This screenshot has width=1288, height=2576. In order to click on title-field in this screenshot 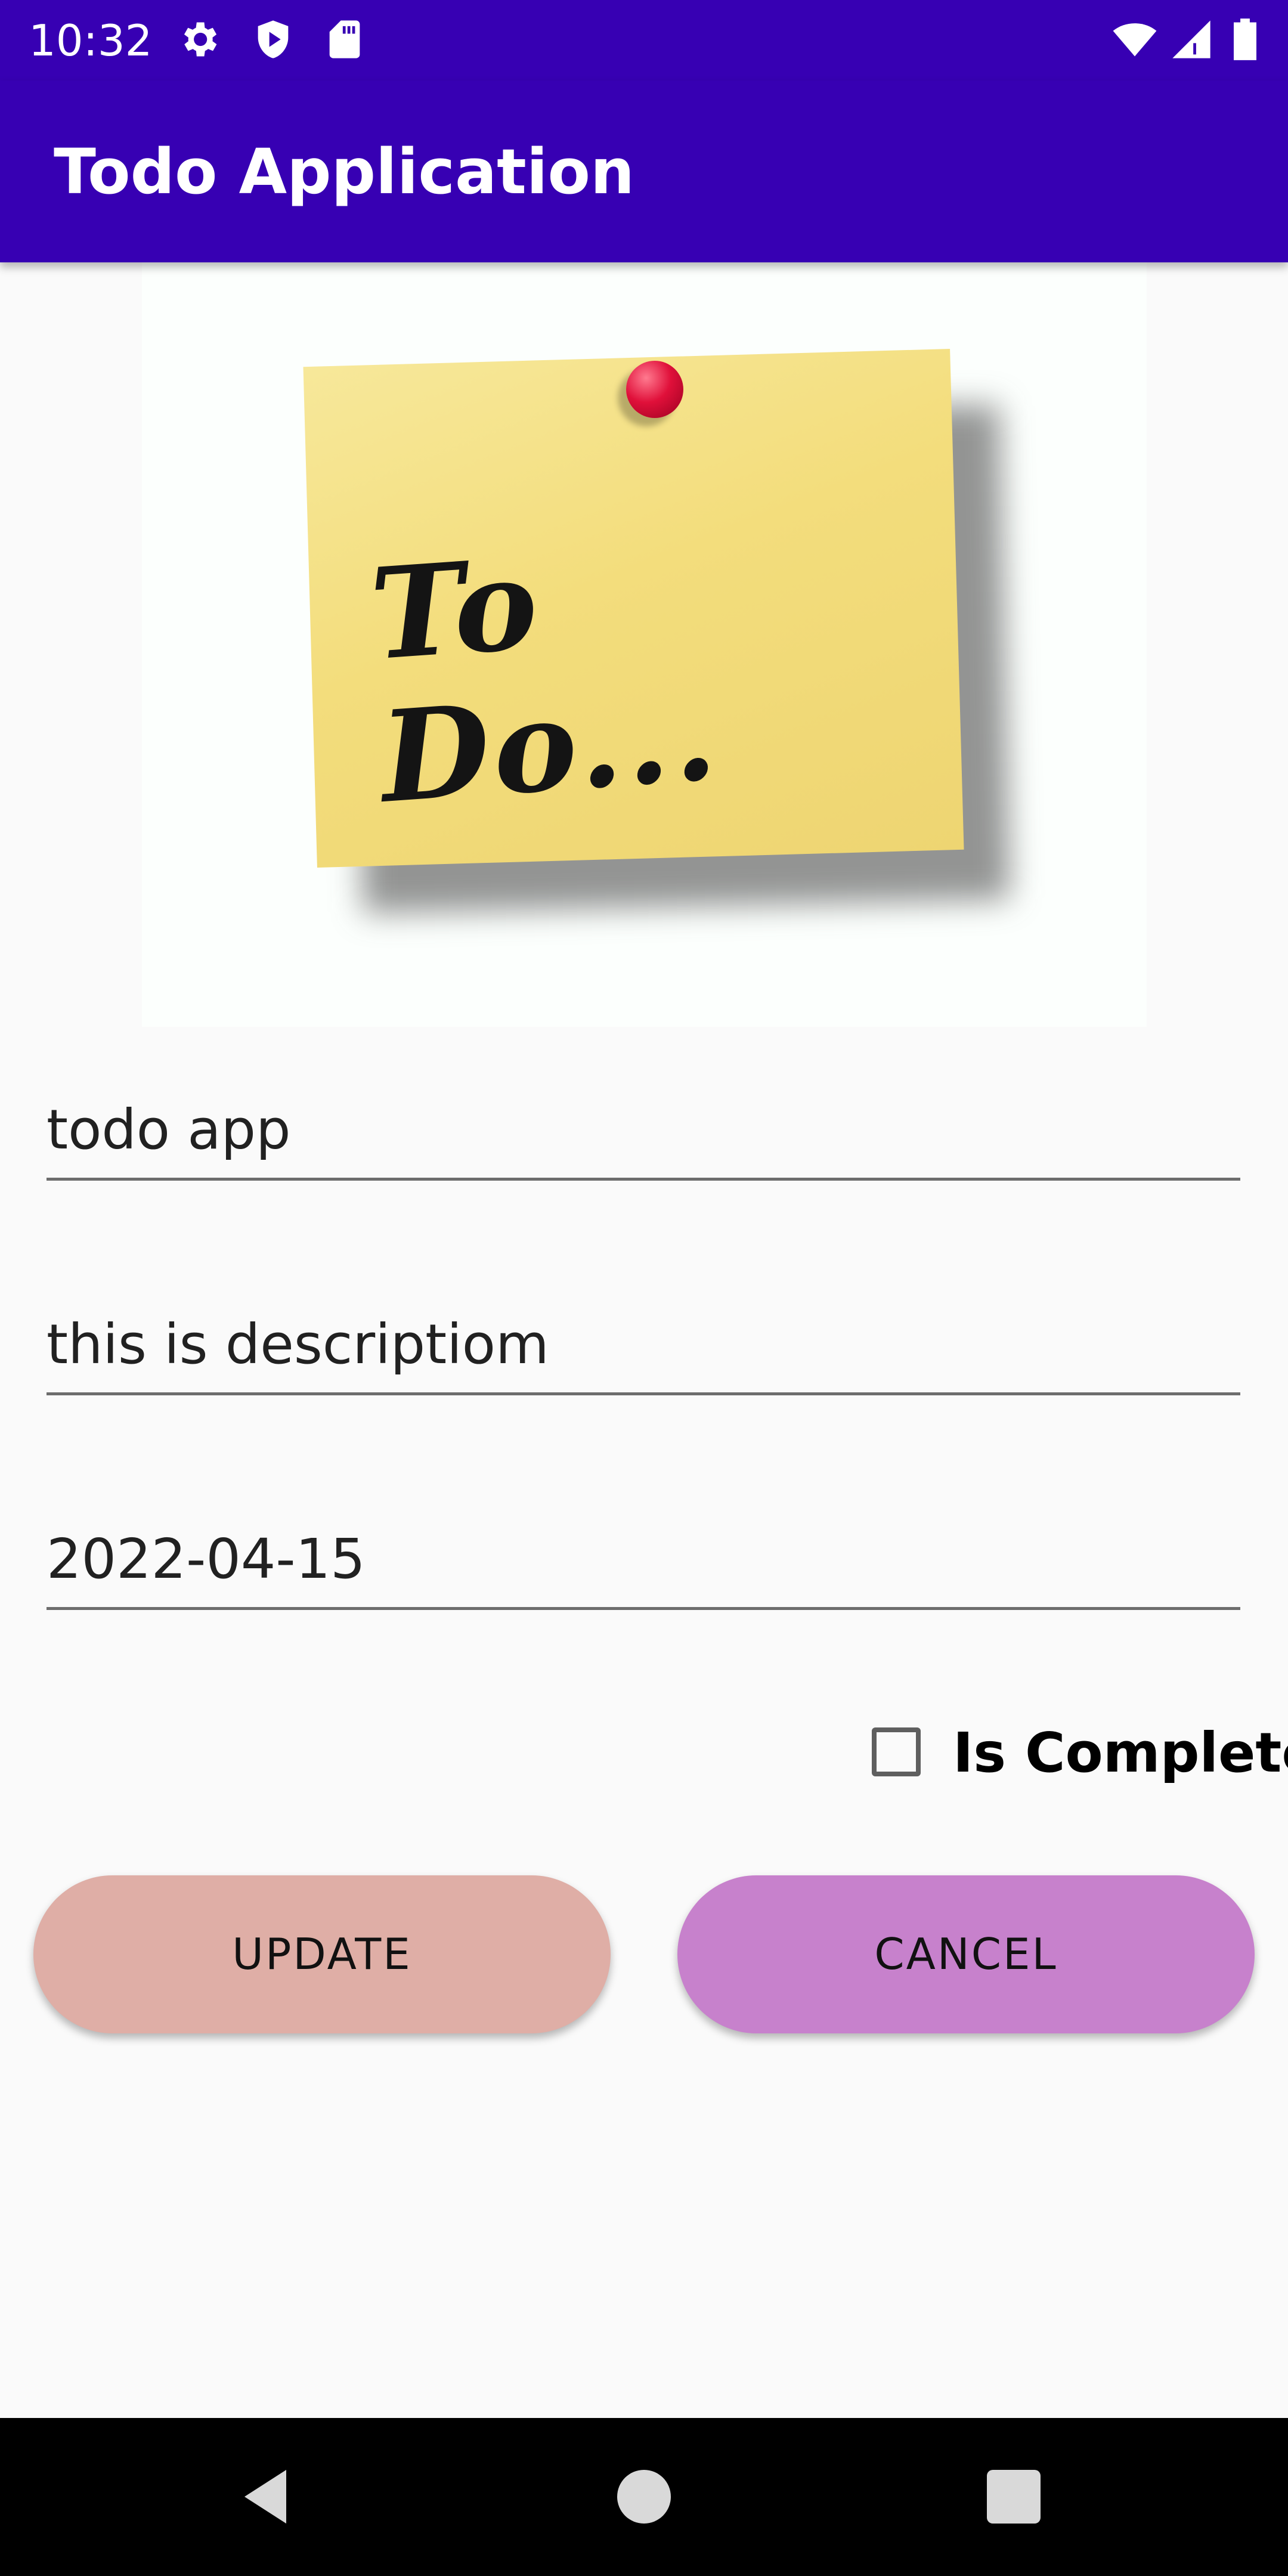, I will do `click(644, 1133)`.